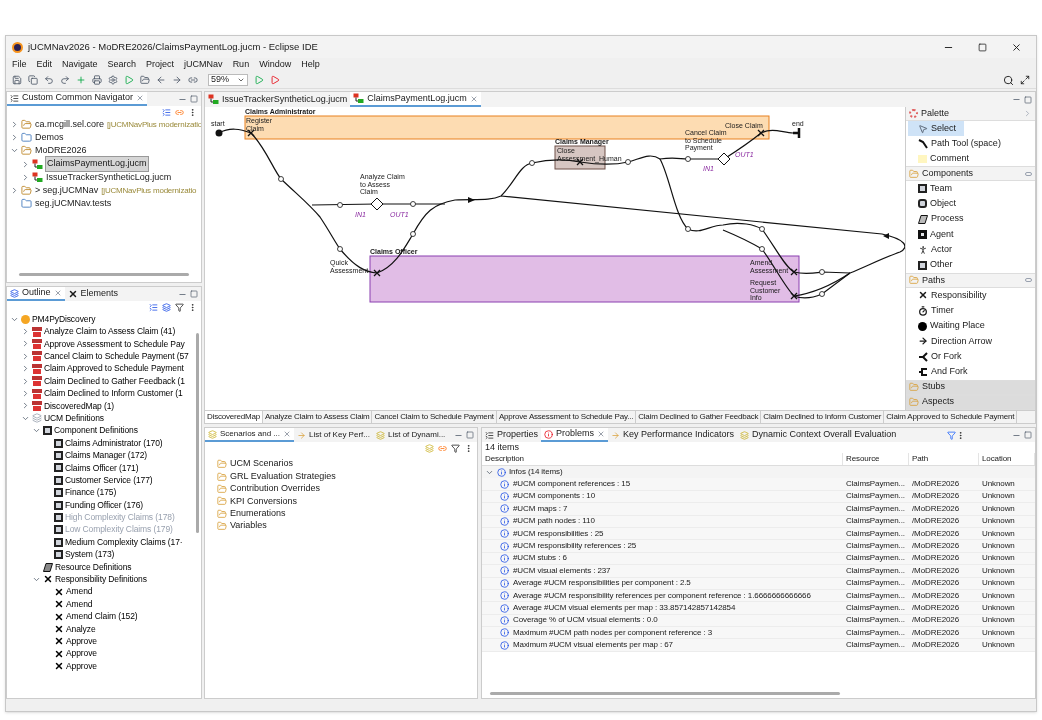  What do you see at coordinates (93, 294) in the screenshot?
I see `view-tab: Elements` at bounding box center [93, 294].